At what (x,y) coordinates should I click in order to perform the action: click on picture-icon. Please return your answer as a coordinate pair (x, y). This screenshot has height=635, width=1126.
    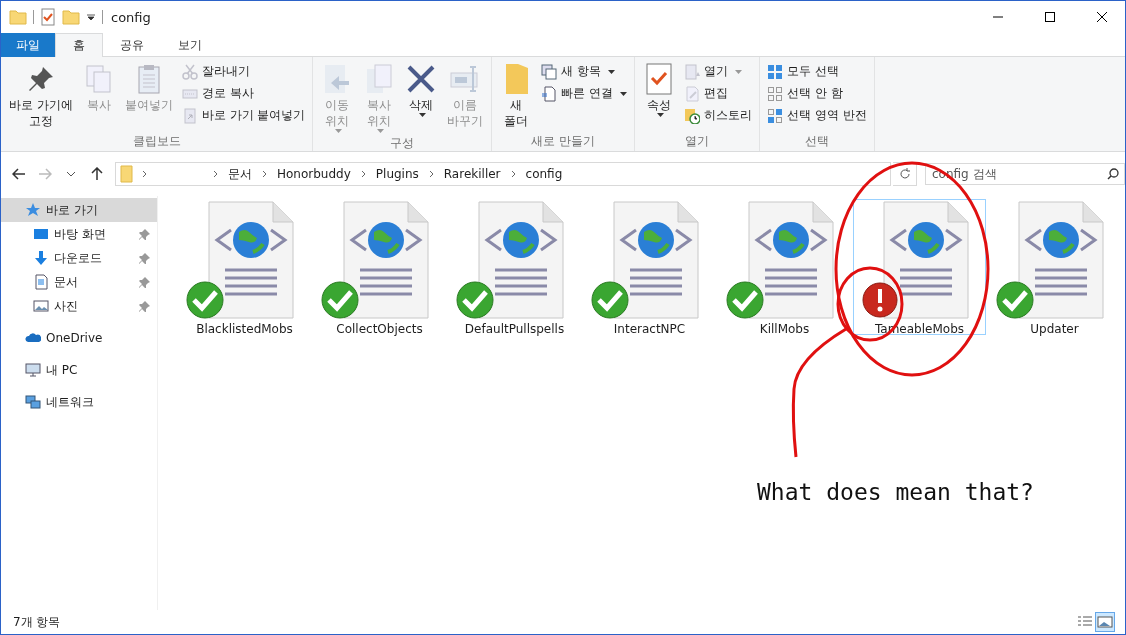
    Looking at the image, I should click on (41, 306).